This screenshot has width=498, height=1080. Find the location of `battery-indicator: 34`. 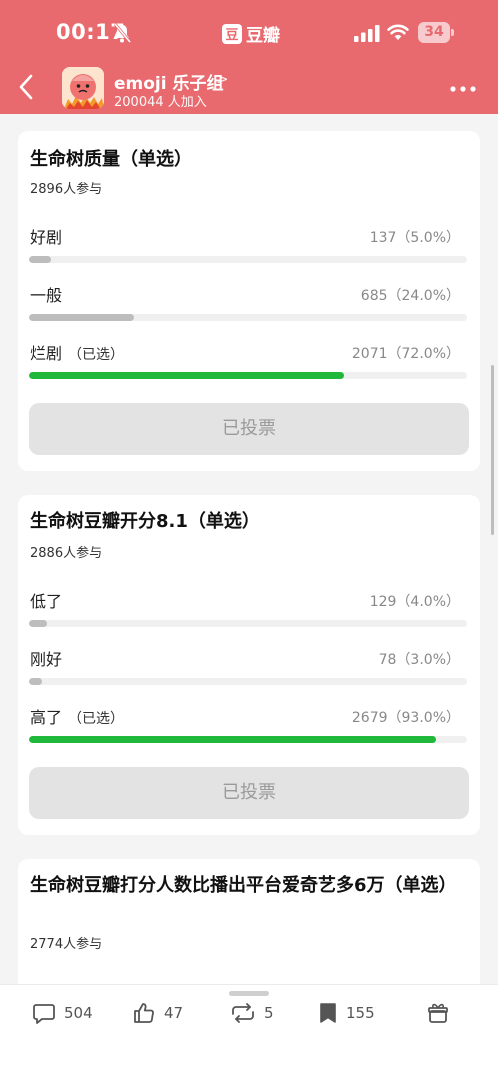

battery-indicator: 34 is located at coordinates (436, 32).